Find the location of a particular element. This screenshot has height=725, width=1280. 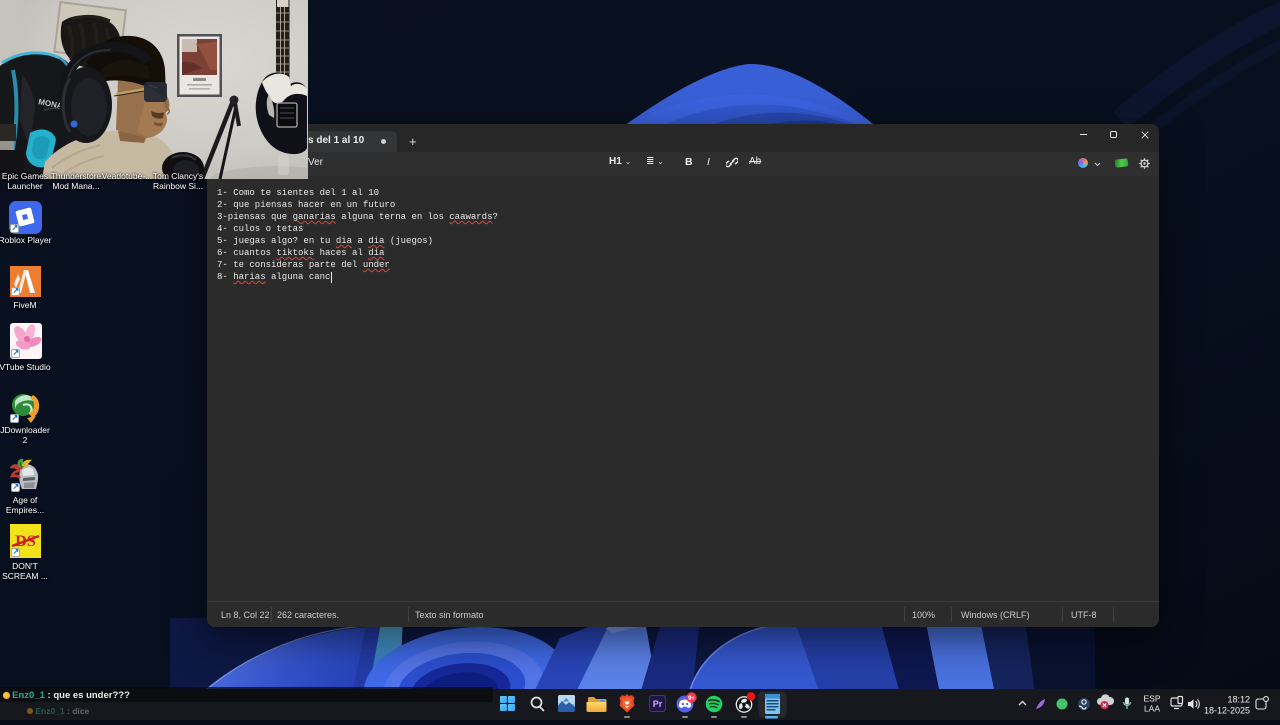

svg-text: 18:12 is located at coordinates (1238, 700).